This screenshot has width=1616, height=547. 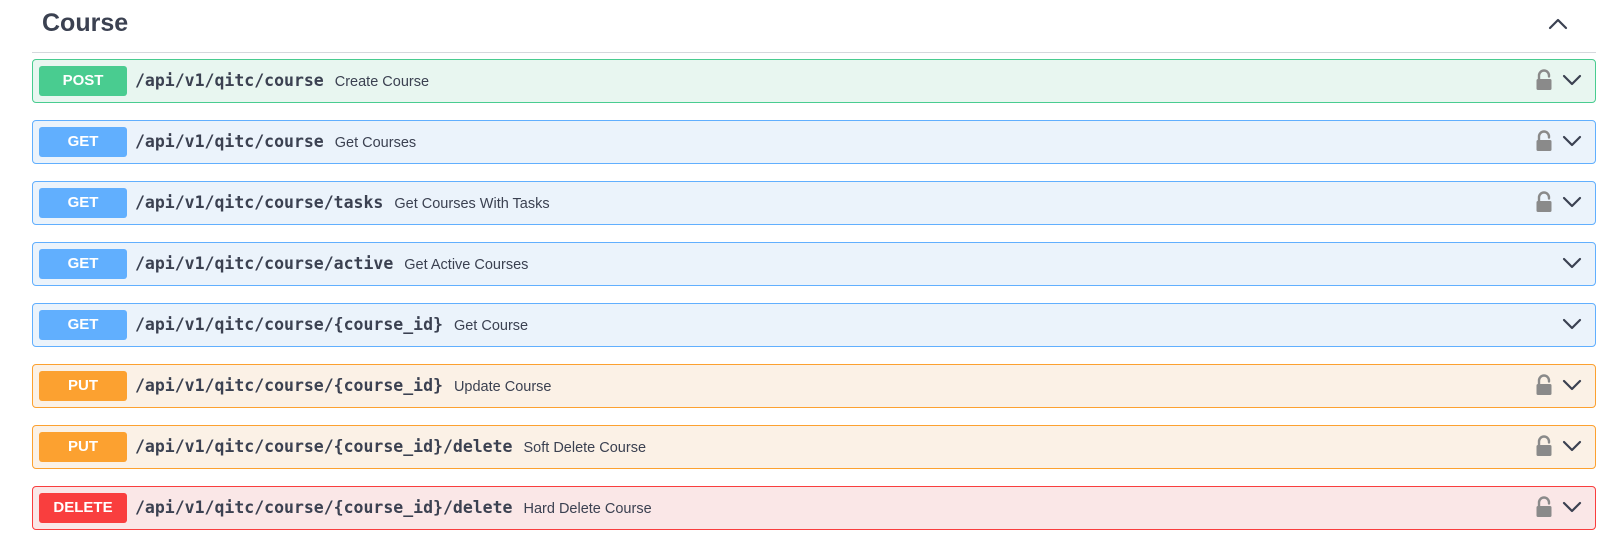 What do you see at coordinates (585, 448) in the screenshot?
I see `operation-summary: Soft Delete Course` at bounding box center [585, 448].